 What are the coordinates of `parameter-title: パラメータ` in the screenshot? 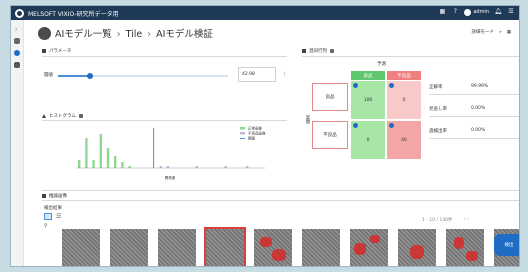 It's located at (60, 51).